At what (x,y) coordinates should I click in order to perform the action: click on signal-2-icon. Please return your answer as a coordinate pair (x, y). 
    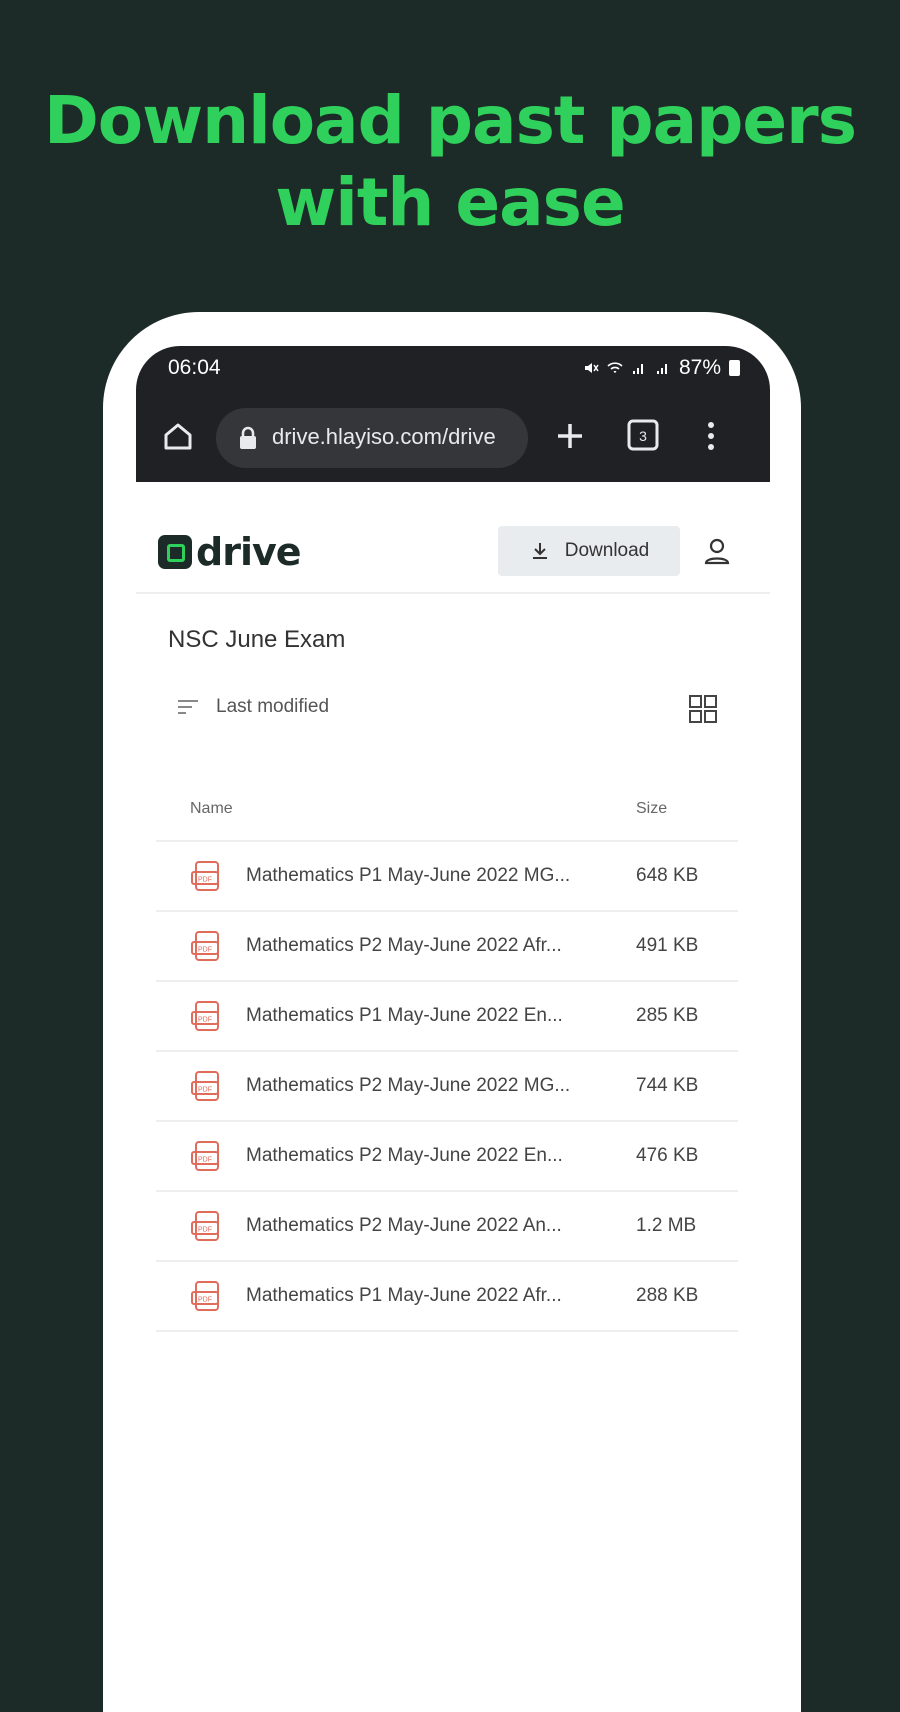
    Looking at the image, I should click on (661, 369).